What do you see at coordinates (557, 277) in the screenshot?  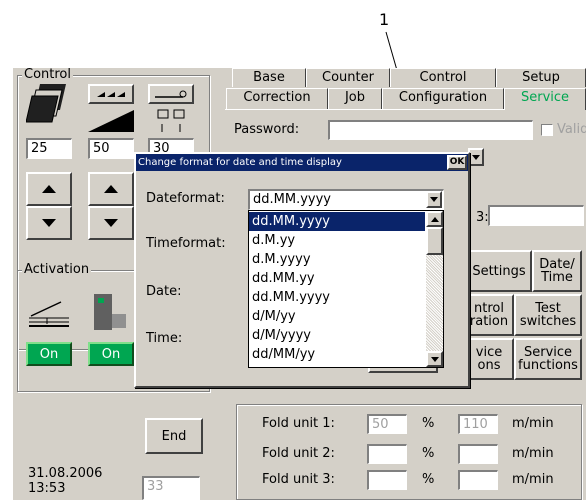 I see `date-time-line2: Time` at bounding box center [557, 277].